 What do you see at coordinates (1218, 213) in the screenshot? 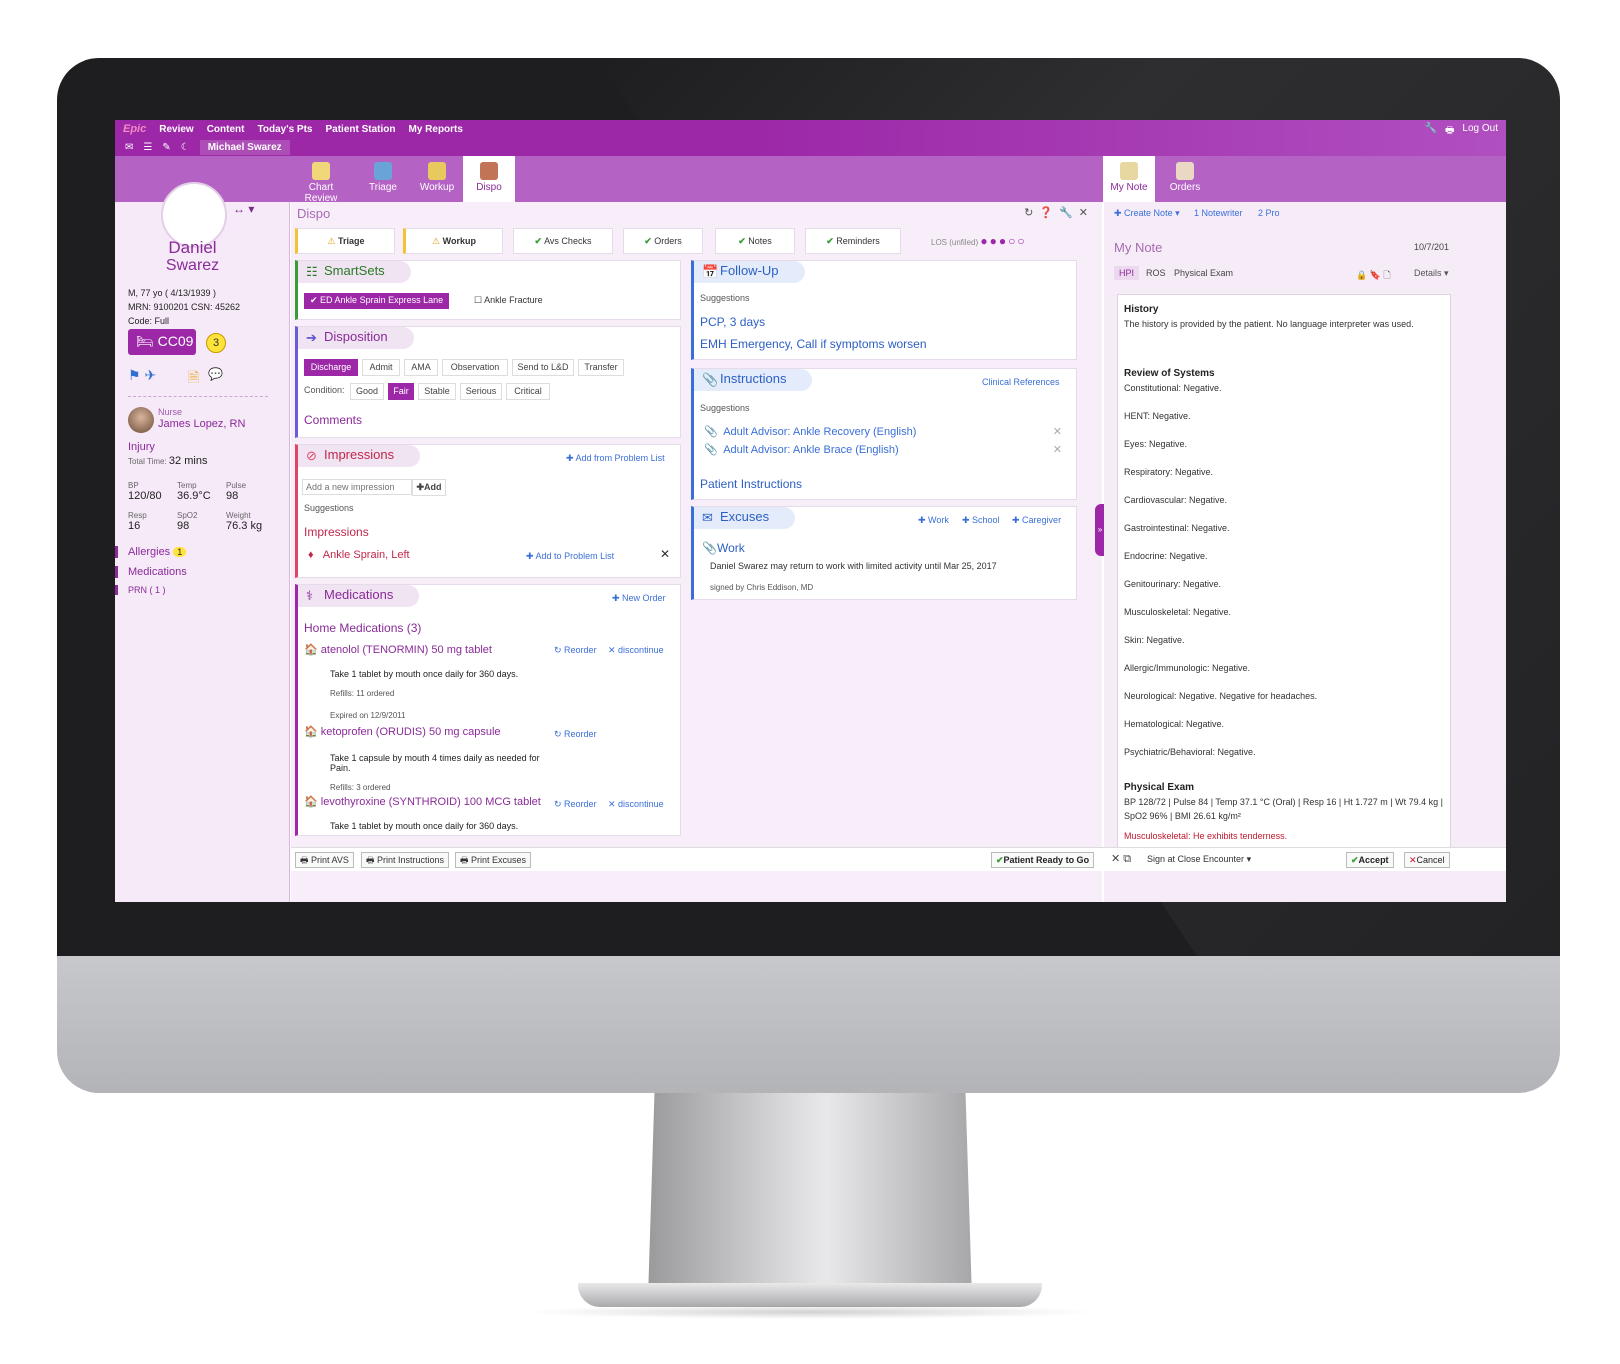
I see `notewriter-link: 1 Notewriter` at bounding box center [1218, 213].